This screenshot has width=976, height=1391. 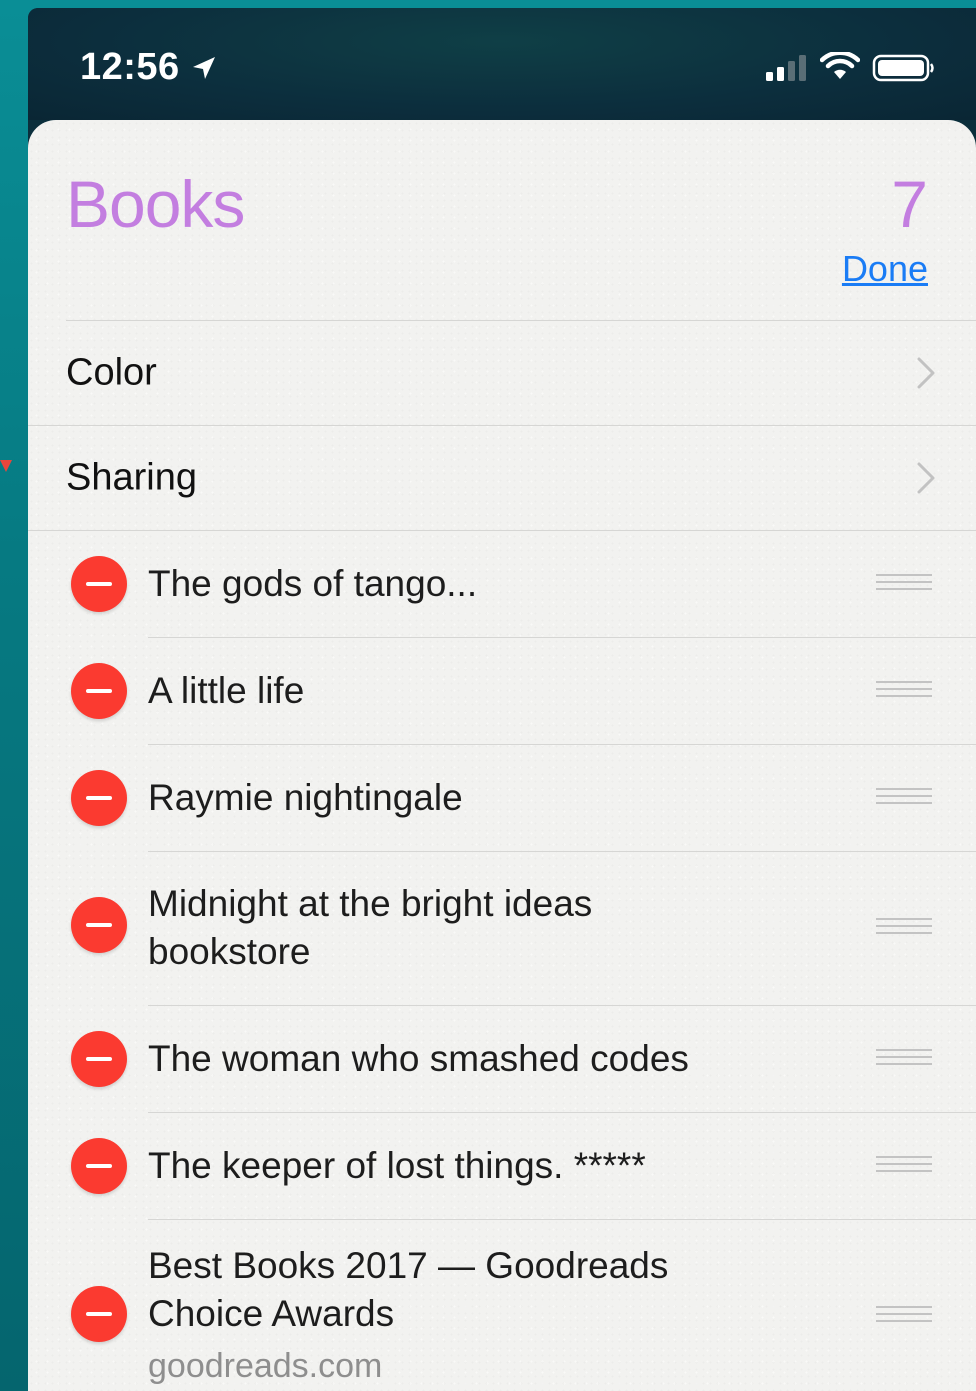 I want to click on list-item: The keeper of lost things. *****, so click(x=502, y=1166).